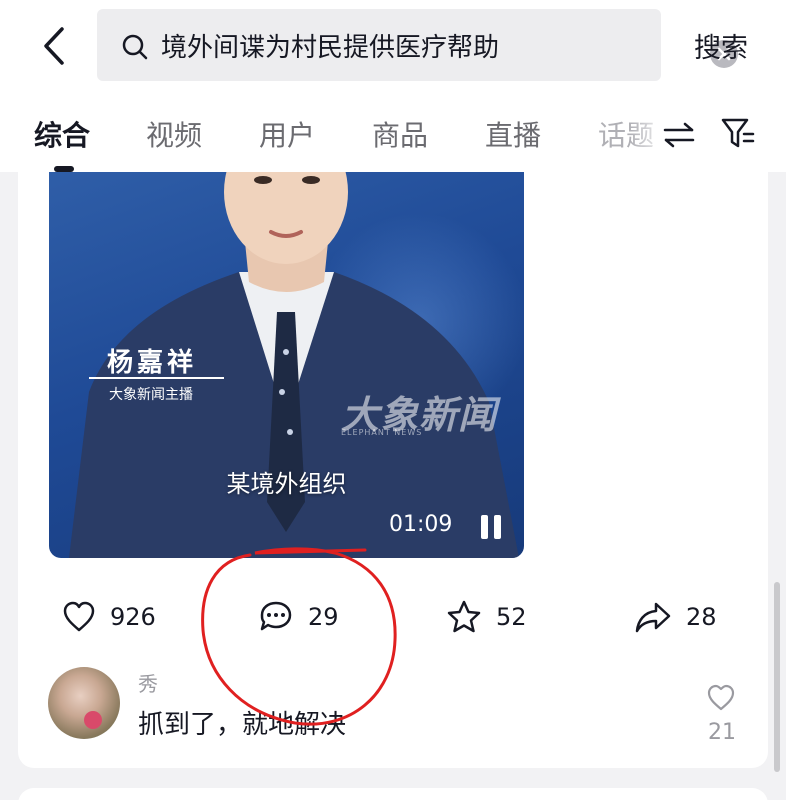  What do you see at coordinates (653, 617) in the screenshot?
I see `share-arrow-icon` at bounding box center [653, 617].